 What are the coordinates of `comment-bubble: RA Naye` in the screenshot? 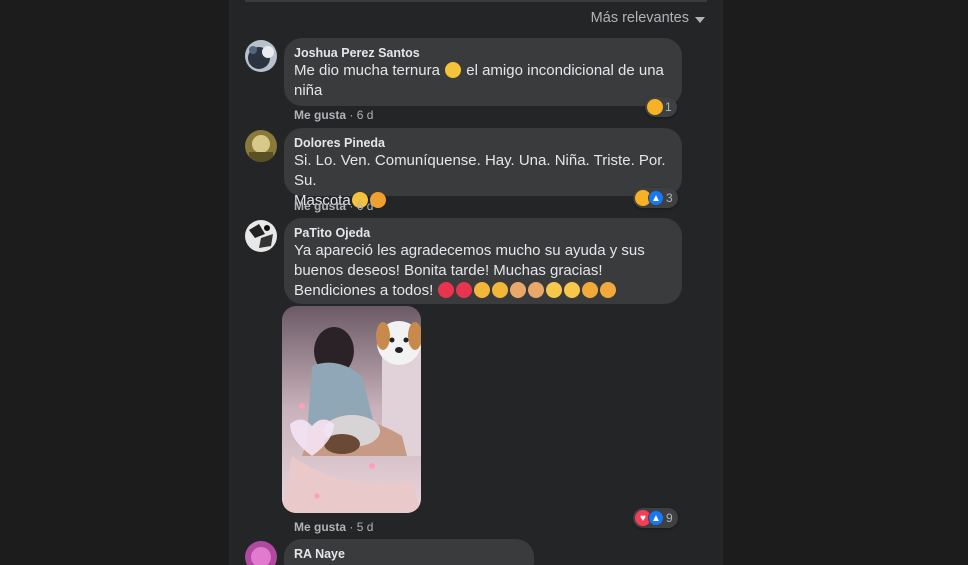 It's located at (409, 552).